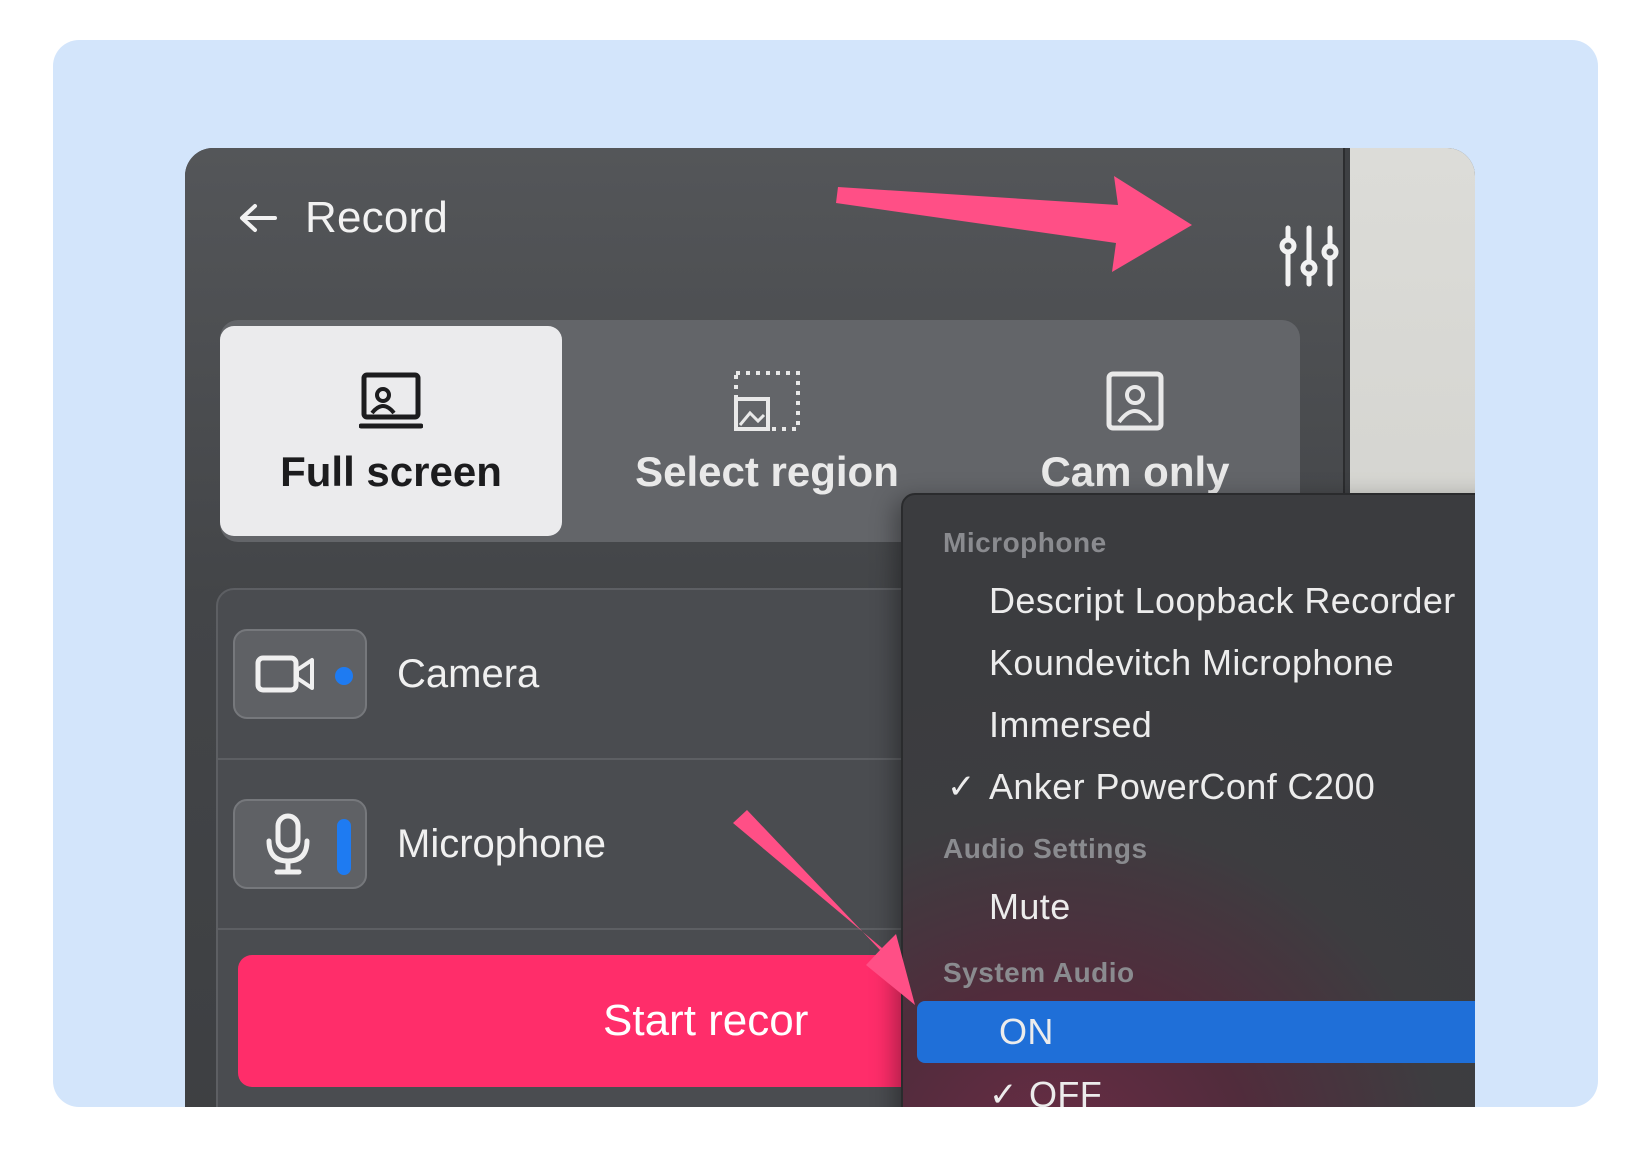 The width and height of the screenshot is (1651, 1171). I want to click on audio-option-mute: Mute, so click(1189, 907).